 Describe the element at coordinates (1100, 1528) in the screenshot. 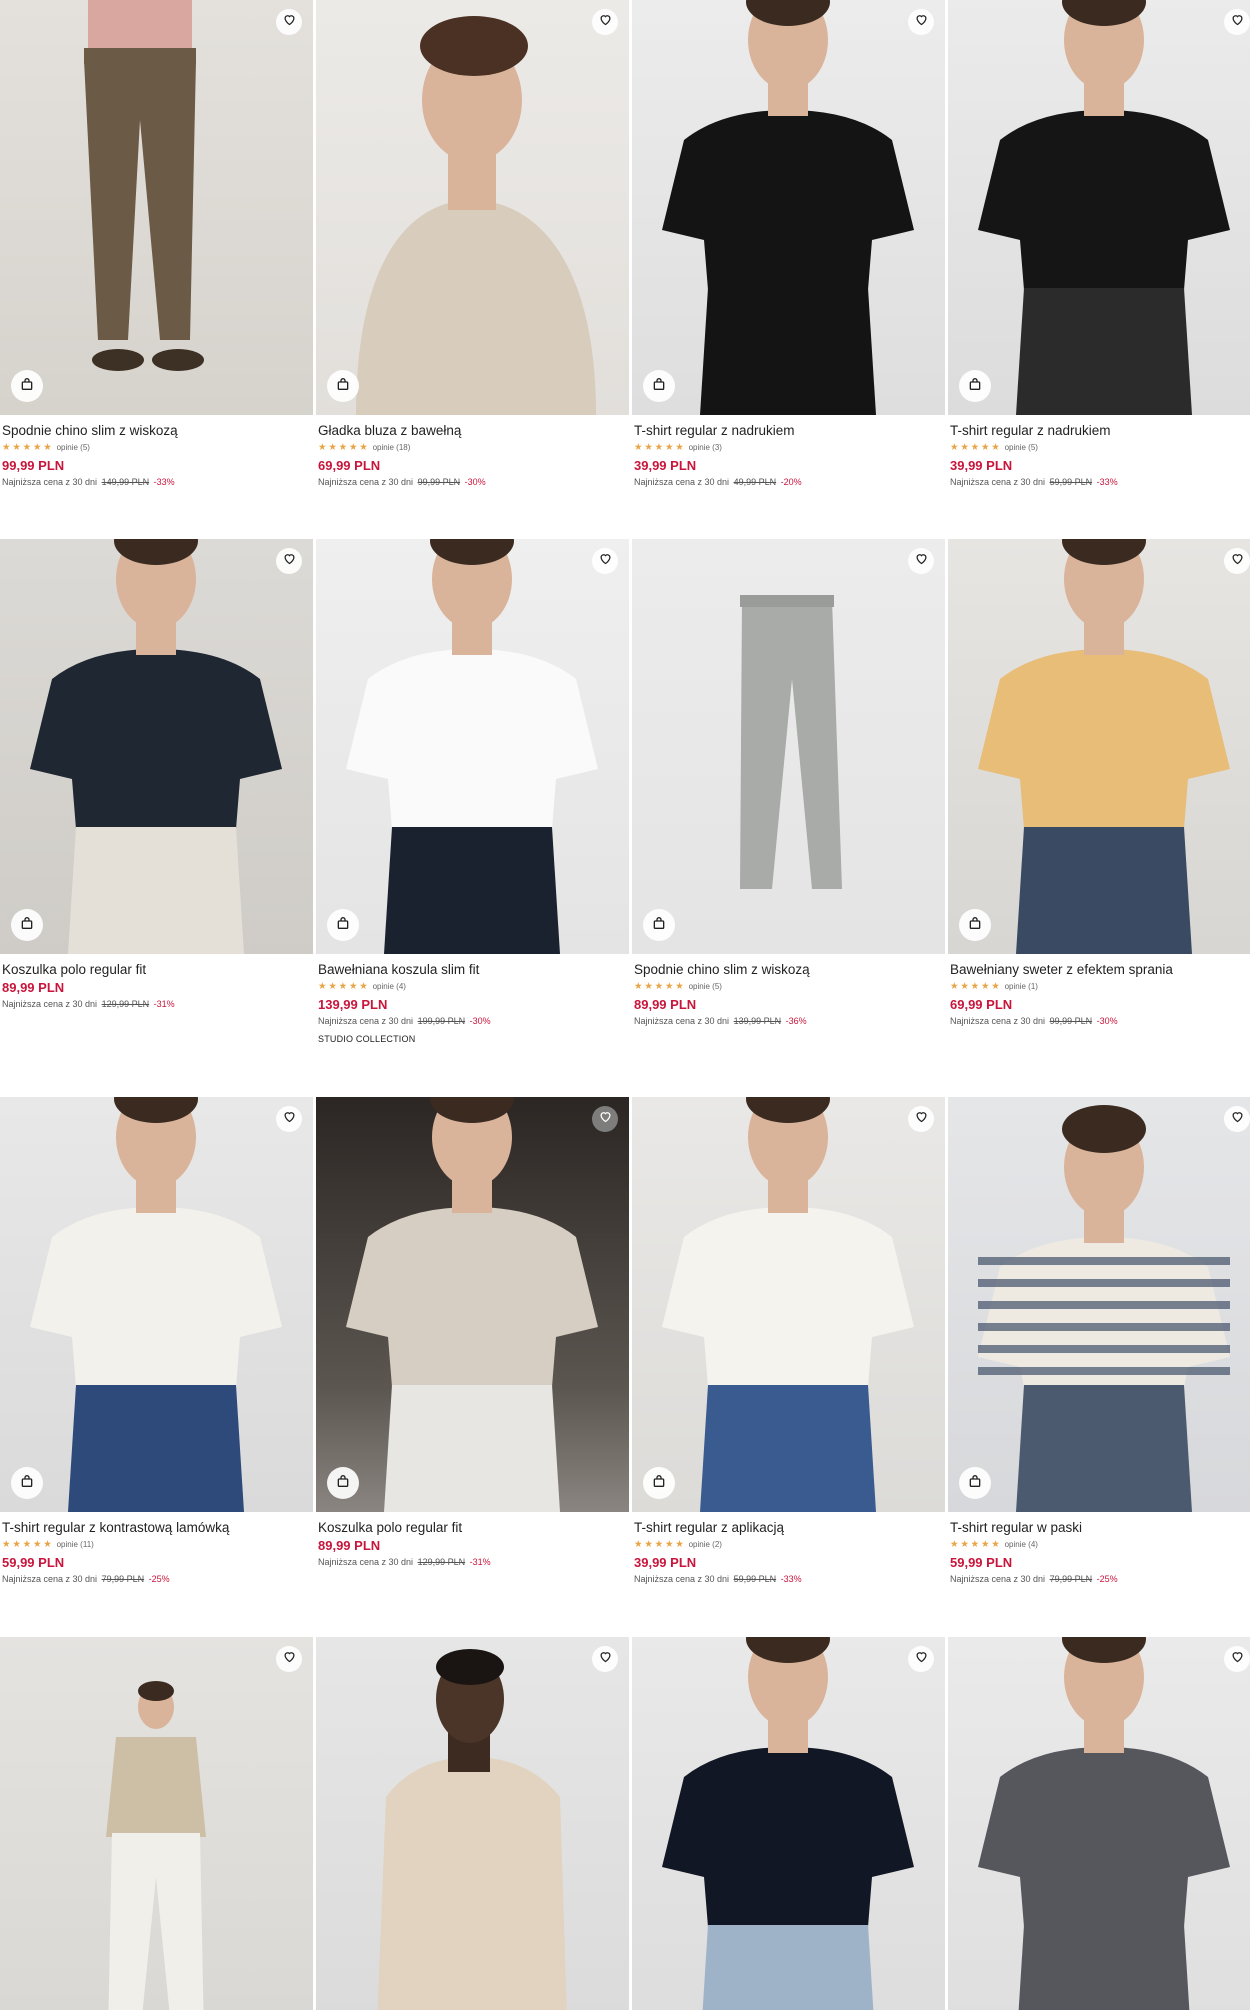

I see `product-name: T-shirt regular w paski` at that location.